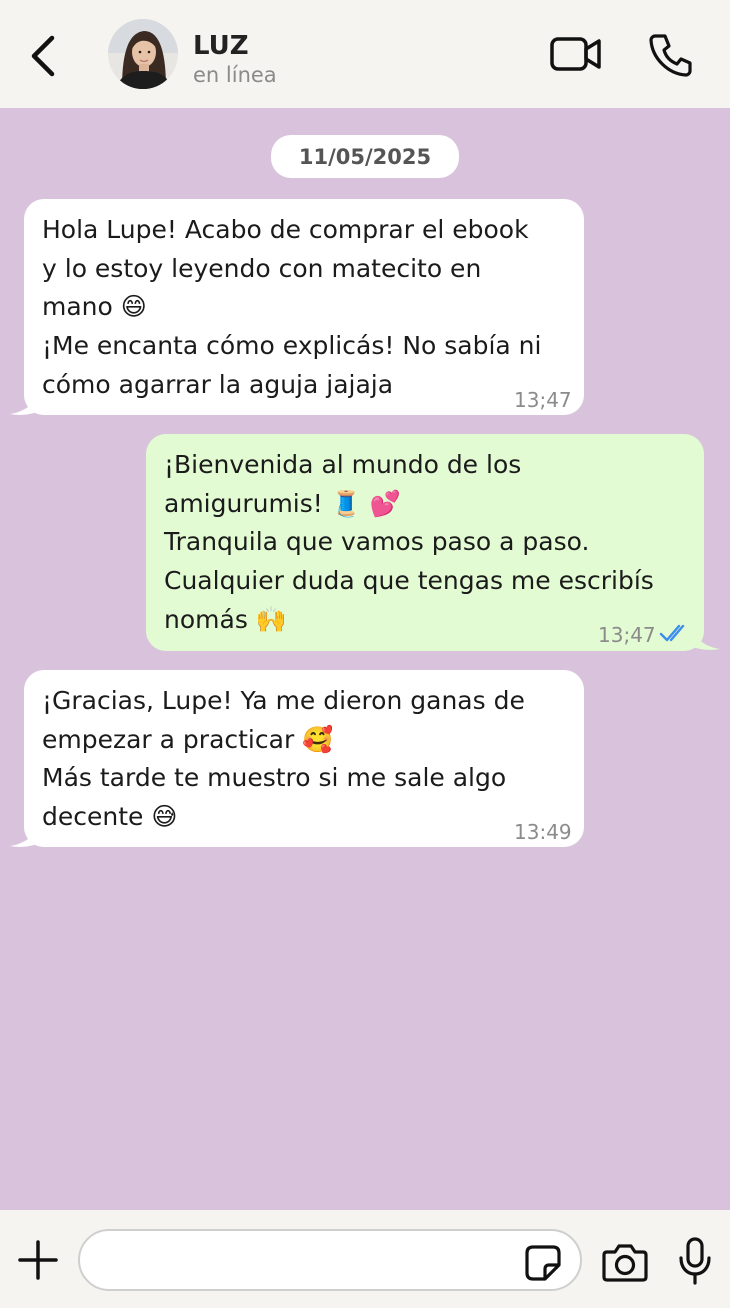 This screenshot has height=1308, width=730. I want to click on contact-name: LUZ, so click(221, 46).